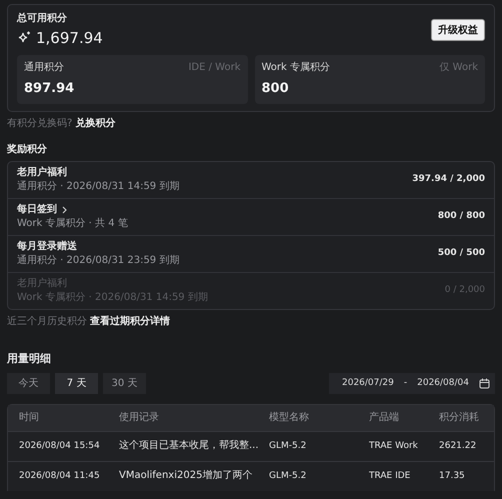  I want to click on balance-scope: IDE / Work, so click(214, 68).